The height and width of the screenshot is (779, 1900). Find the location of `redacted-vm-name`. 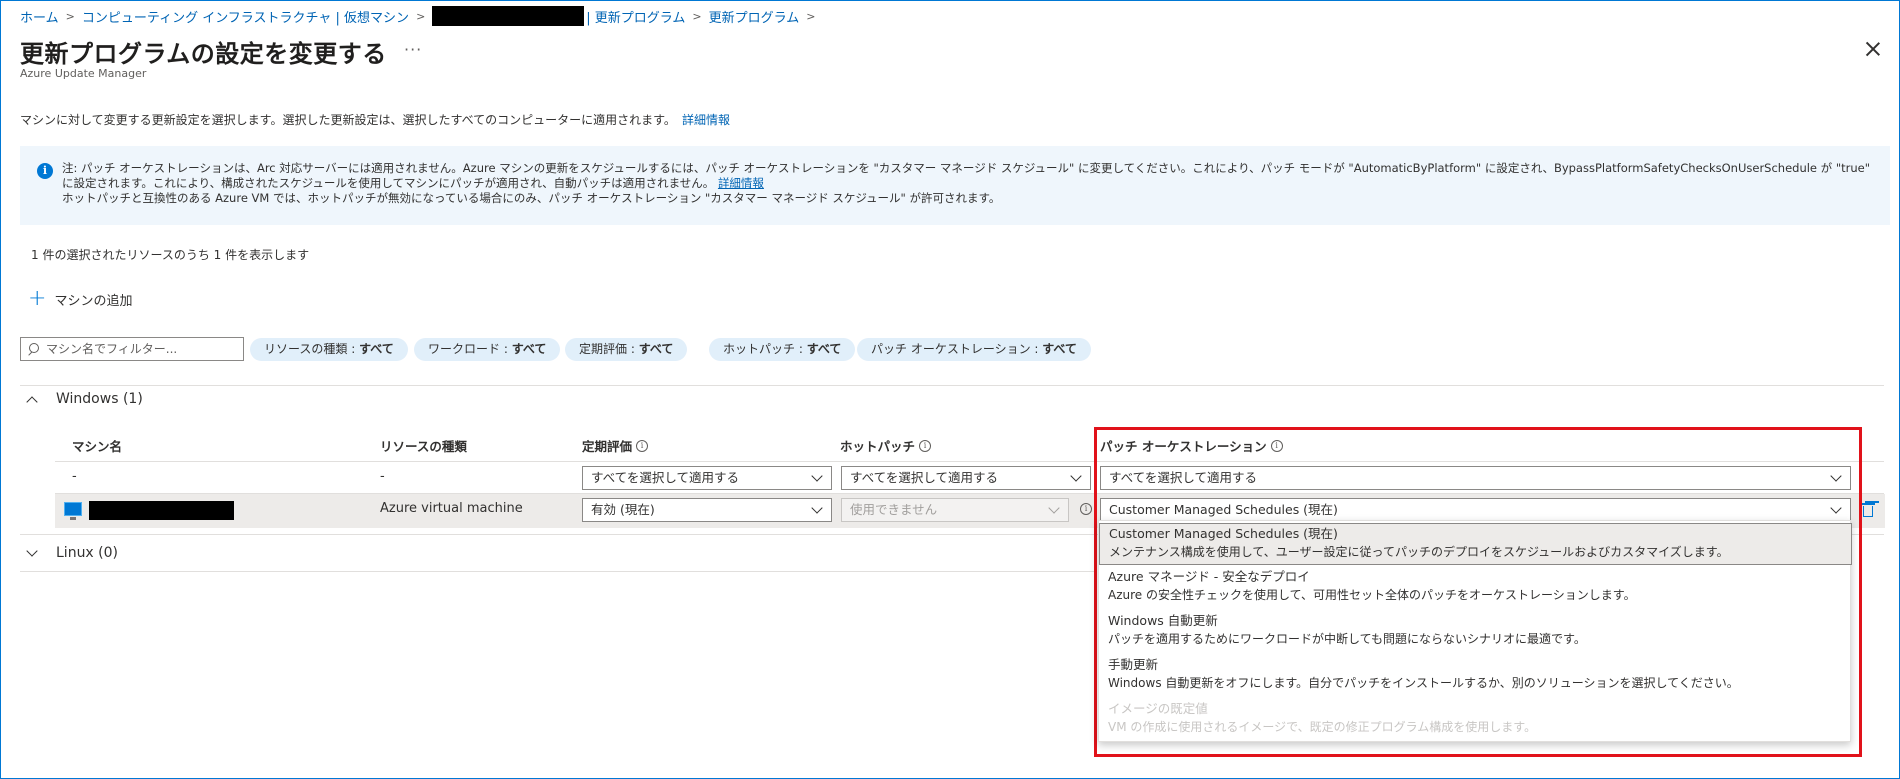

redacted-vm-name is located at coordinates (508, 16).